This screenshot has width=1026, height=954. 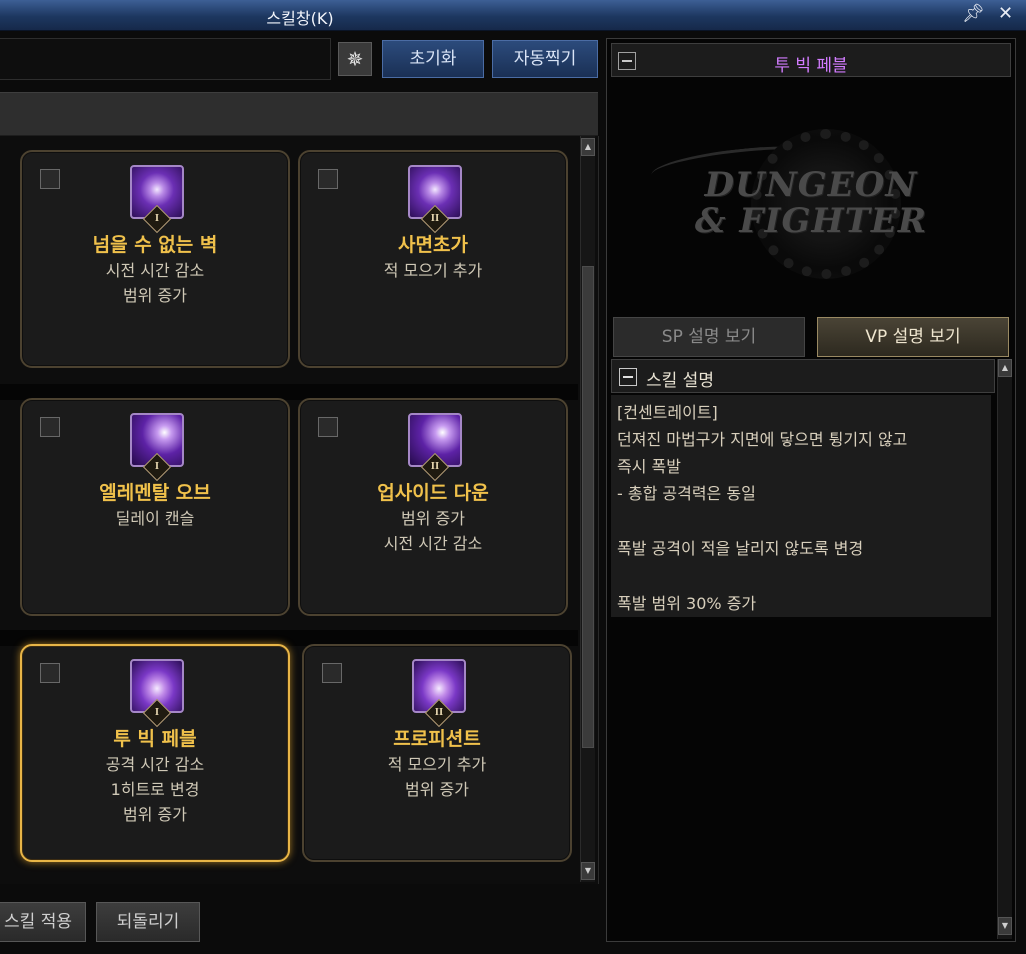 I want to click on skill-name: 프로피션트, so click(x=437, y=739).